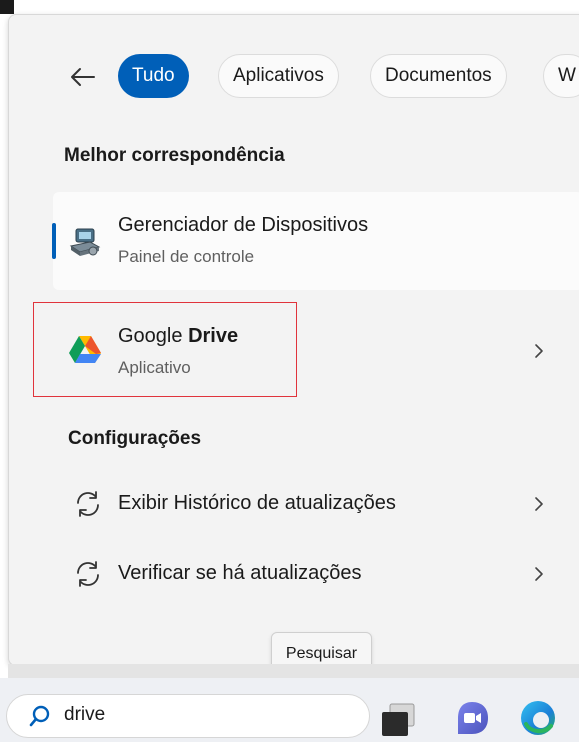 The width and height of the screenshot is (579, 742). I want to click on best-match-heading: Melhor correspondência, so click(174, 155).